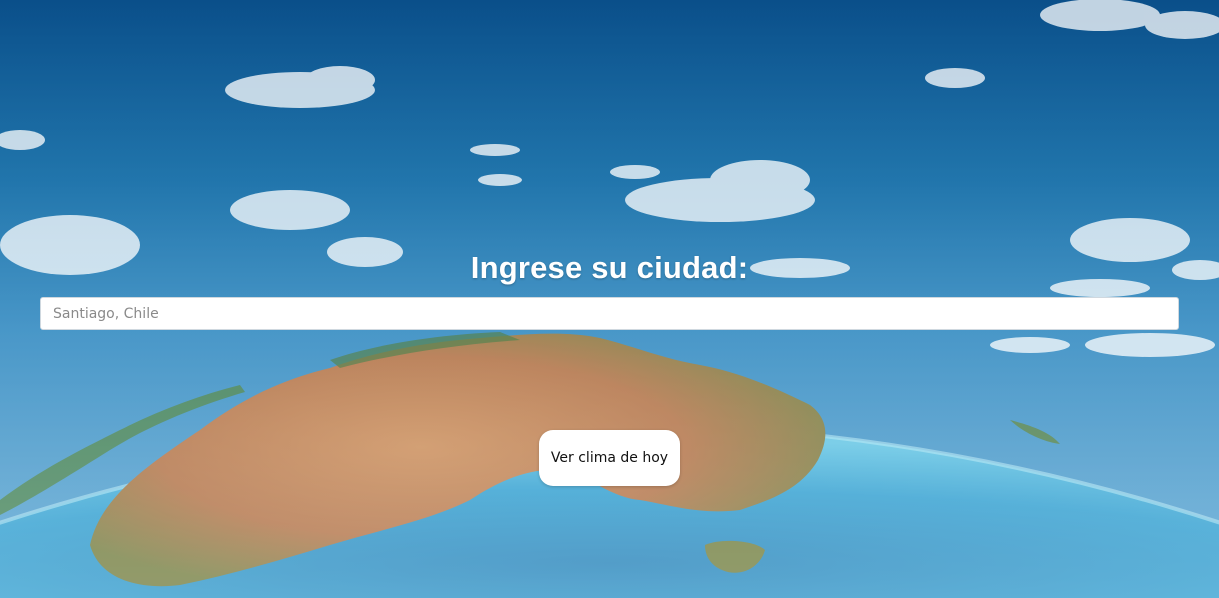 The width and height of the screenshot is (1219, 598). What do you see at coordinates (609, 267) in the screenshot?
I see `page-title: Ingrese su ciudad:` at bounding box center [609, 267].